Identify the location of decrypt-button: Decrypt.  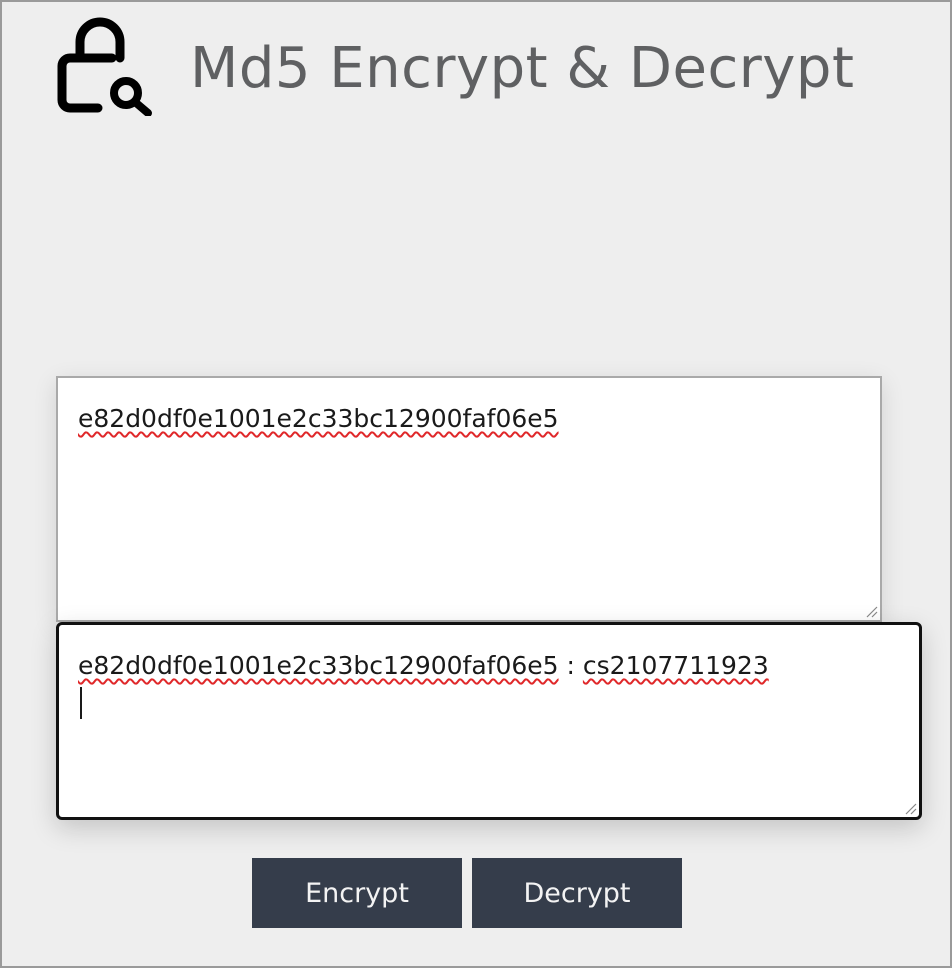
(577, 893).